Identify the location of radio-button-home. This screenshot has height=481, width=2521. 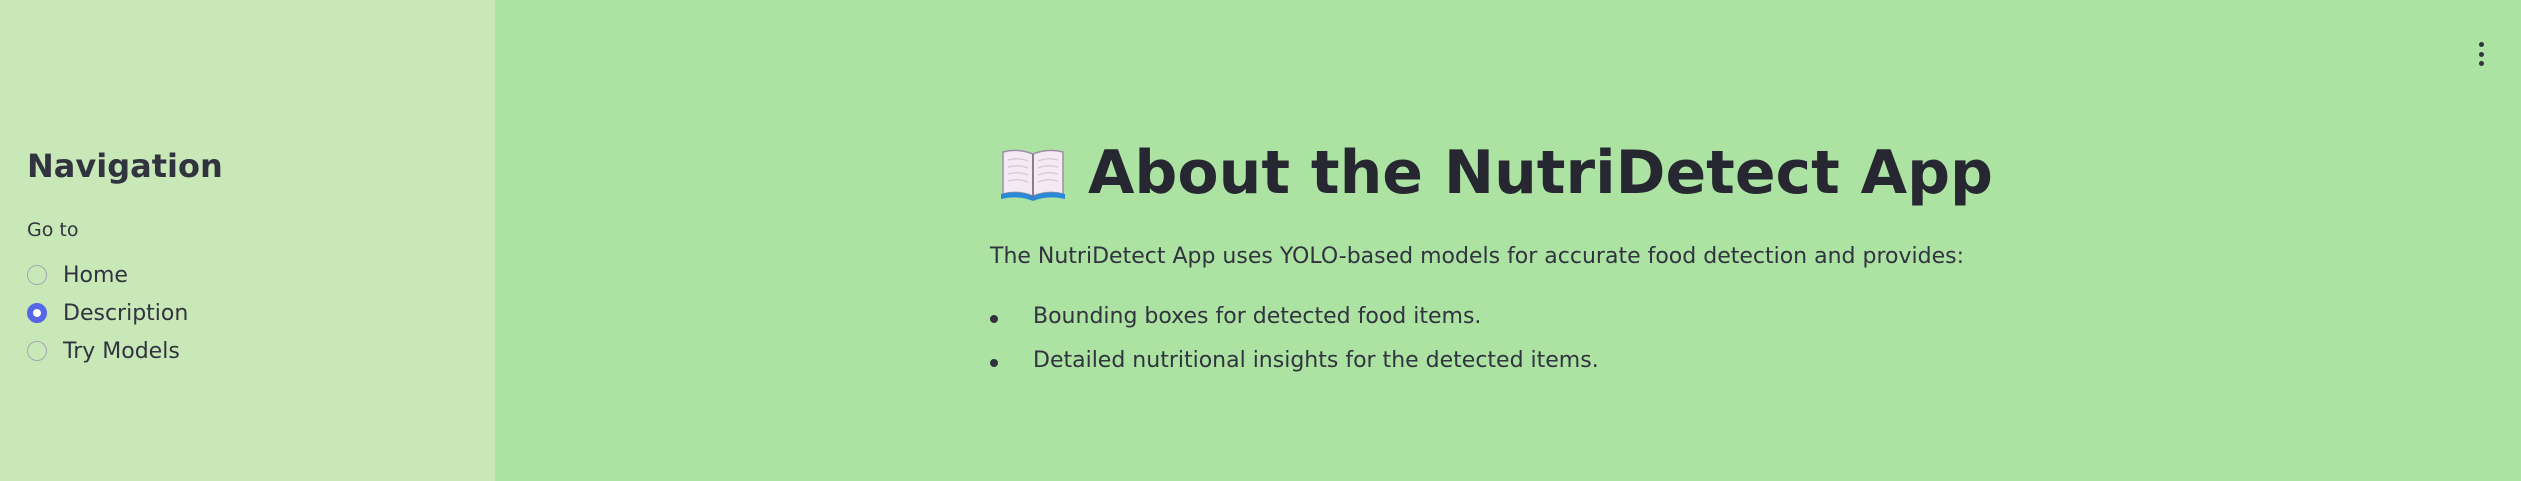
(37, 275).